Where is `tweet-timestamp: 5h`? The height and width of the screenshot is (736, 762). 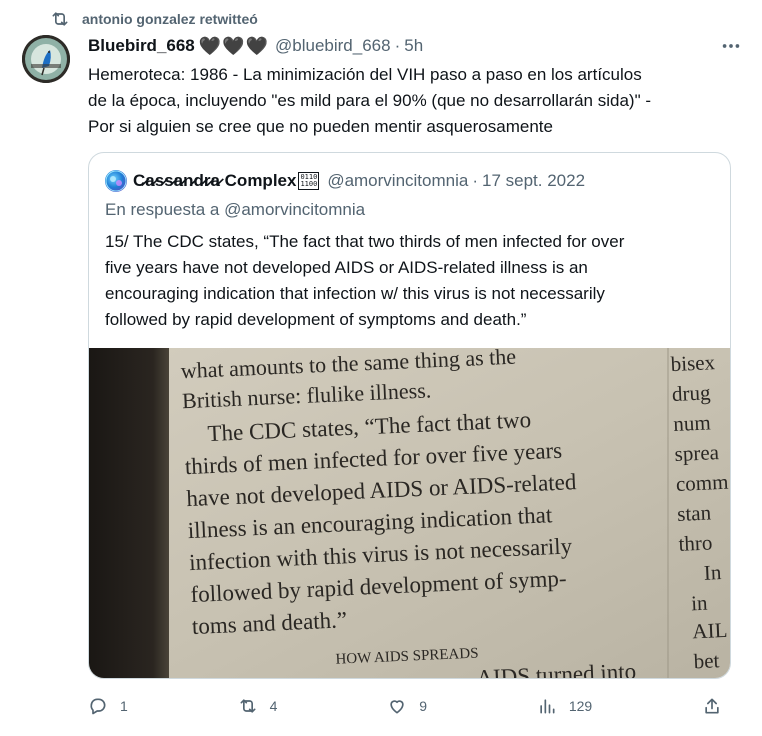 tweet-timestamp: 5h is located at coordinates (413, 46).